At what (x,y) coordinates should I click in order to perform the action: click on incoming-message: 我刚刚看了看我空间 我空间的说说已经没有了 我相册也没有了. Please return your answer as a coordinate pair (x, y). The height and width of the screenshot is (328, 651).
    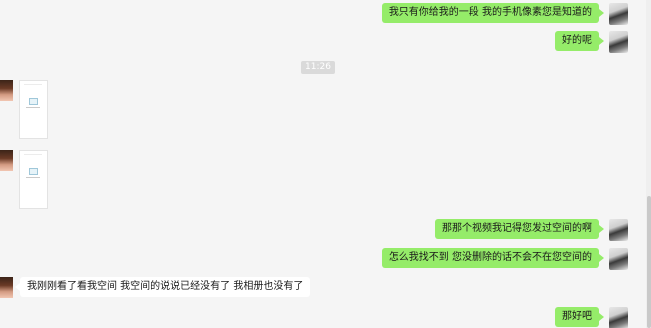
    Looking at the image, I should click on (155, 287).